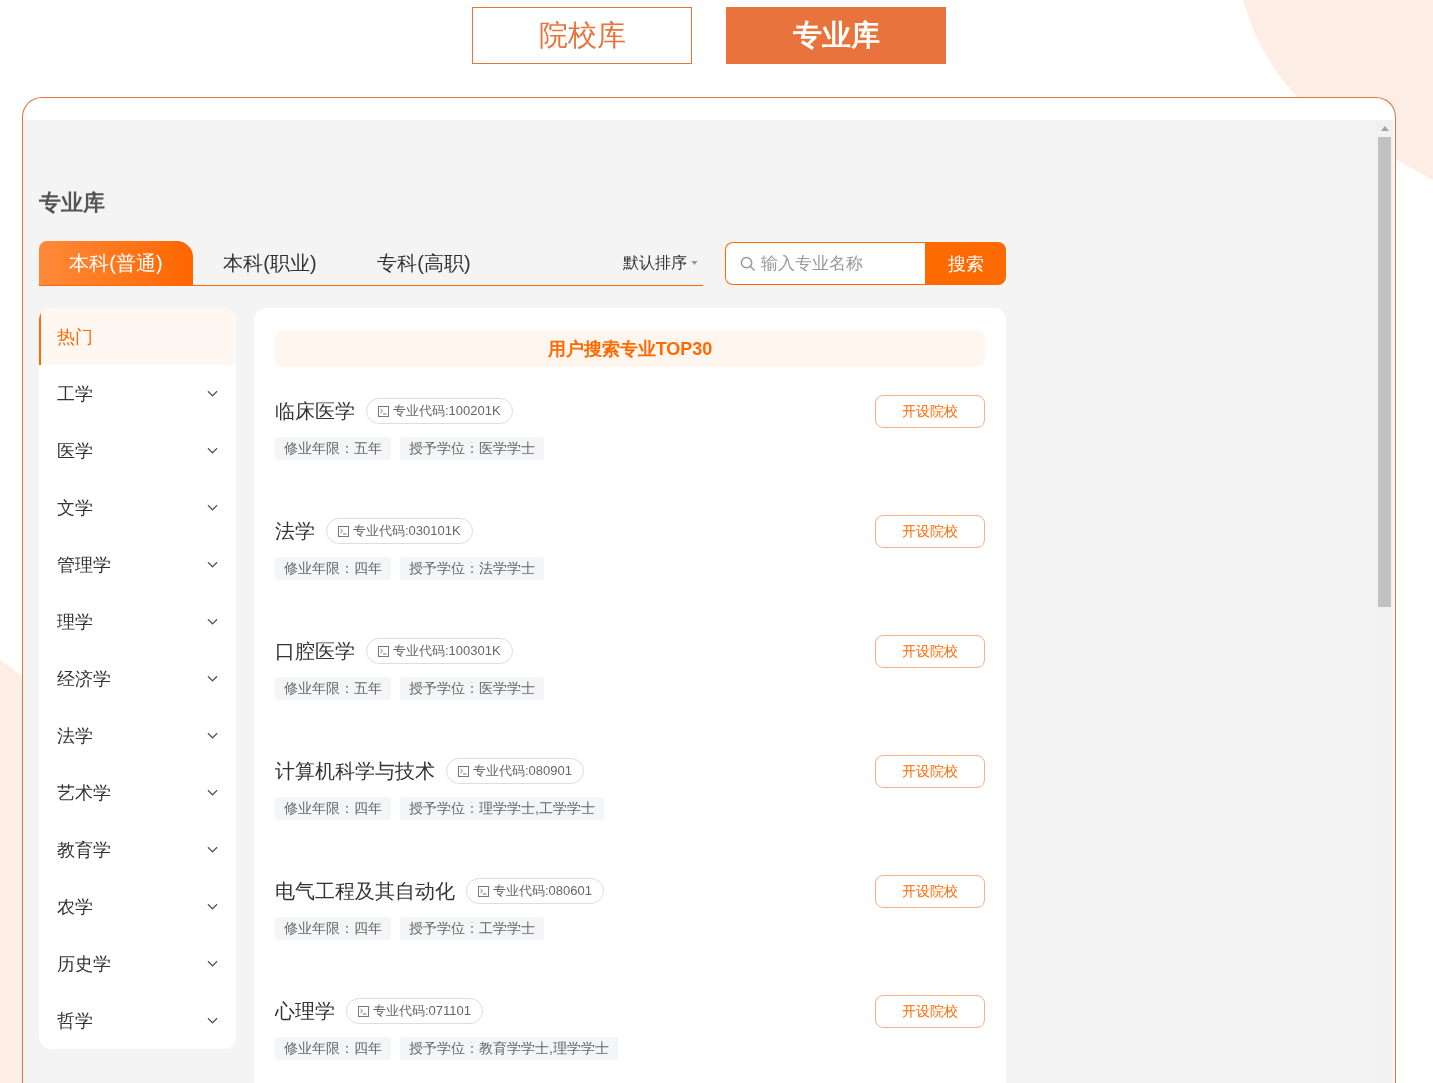  I want to click on category-item: 历史学, so click(137, 963).